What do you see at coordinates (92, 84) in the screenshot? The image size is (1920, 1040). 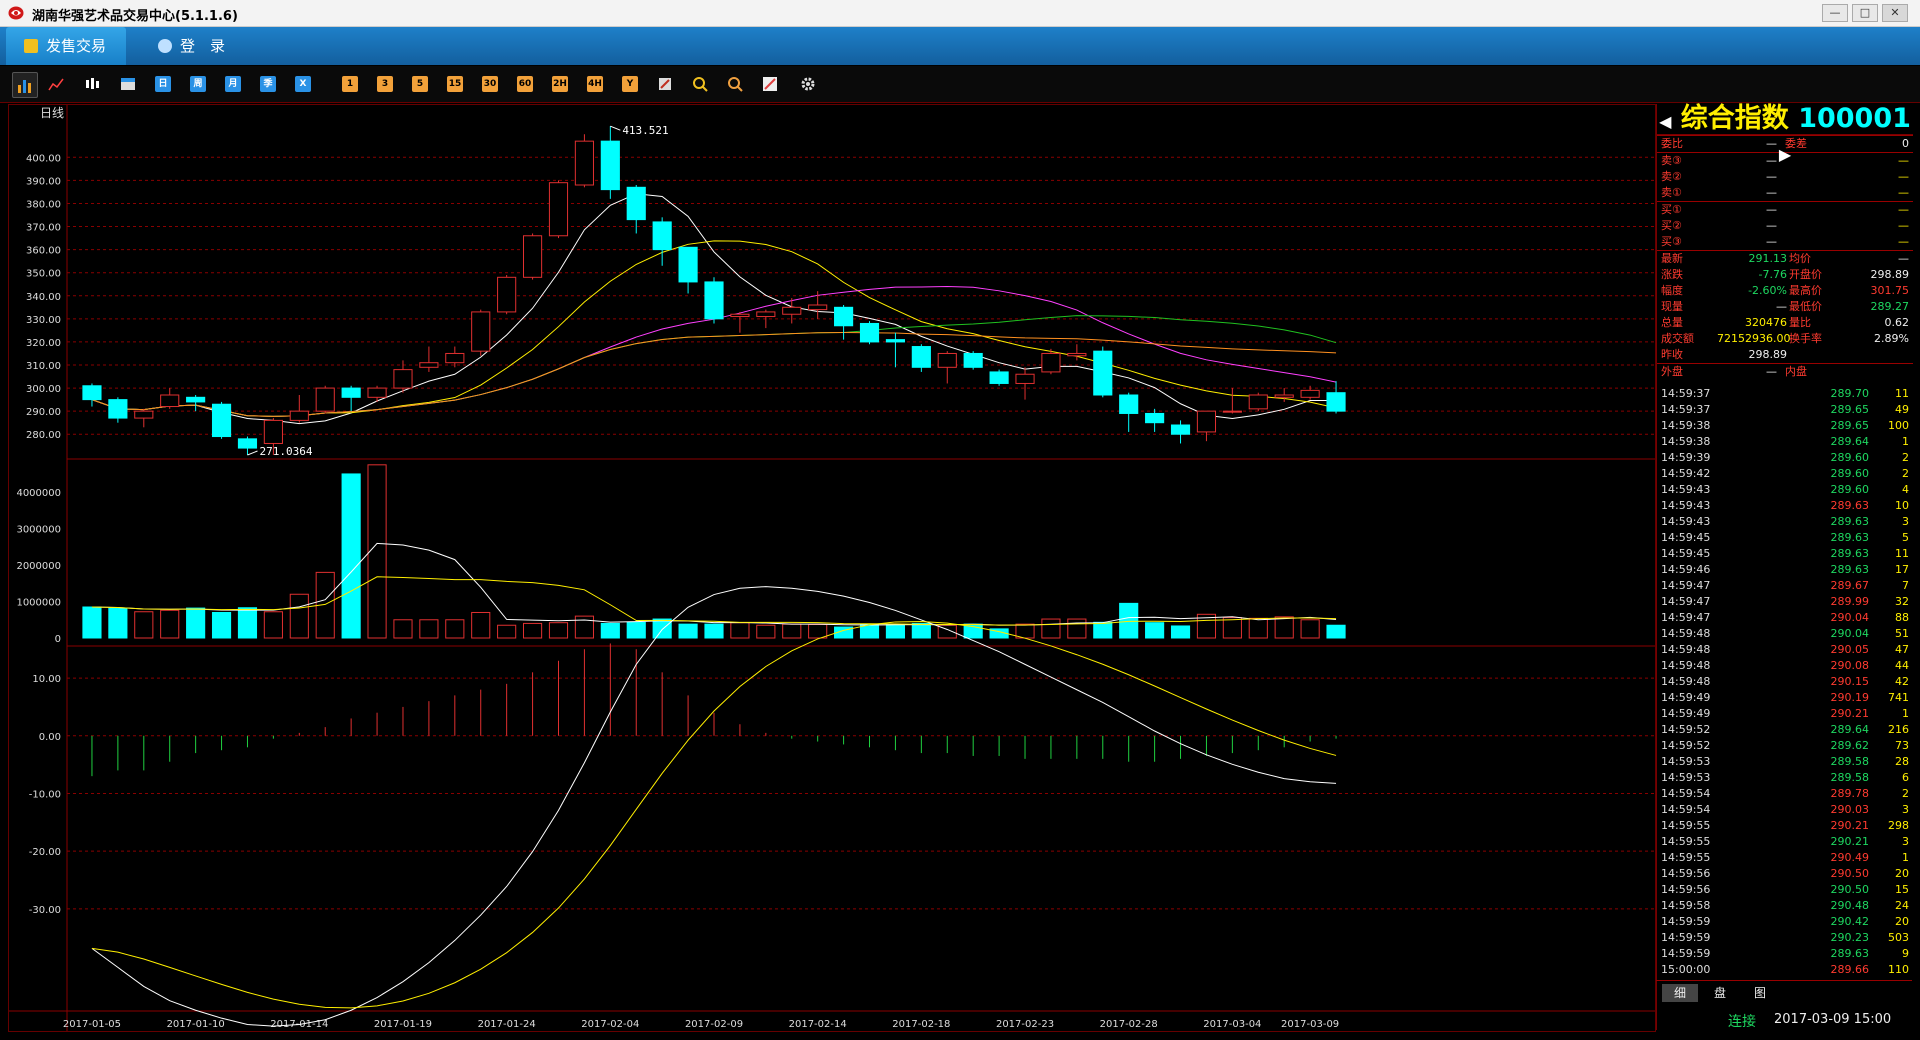 I see `candle-button` at bounding box center [92, 84].